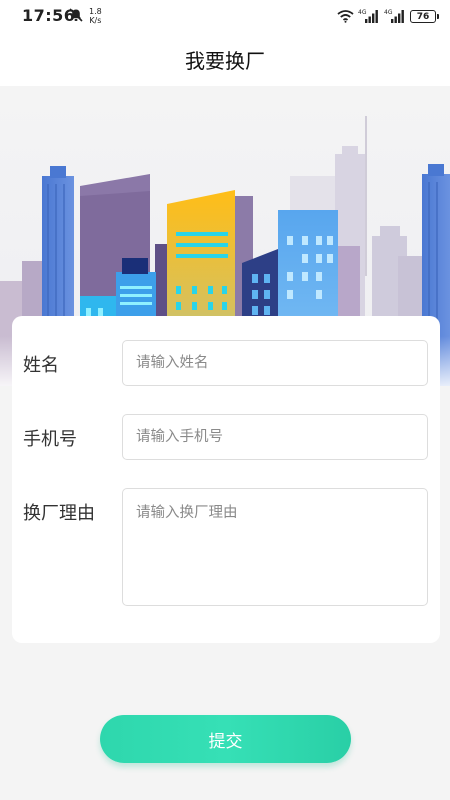 This screenshot has width=450, height=800. I want to click on page-title: 我要换厂, so click(225, 61).